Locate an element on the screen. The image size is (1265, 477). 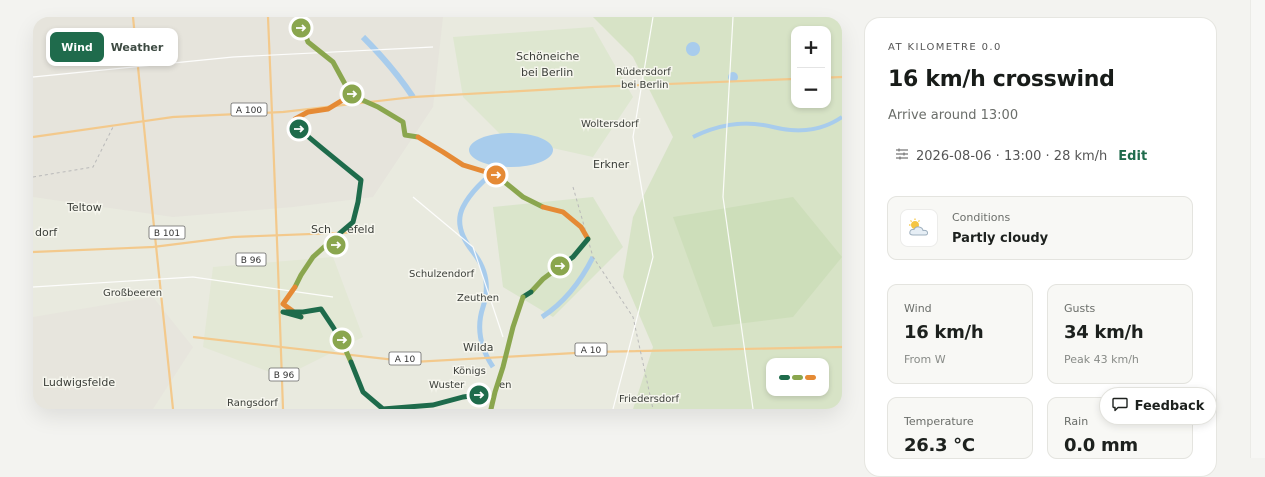
road-shield: A 100 is located at coordinates (249, 109).